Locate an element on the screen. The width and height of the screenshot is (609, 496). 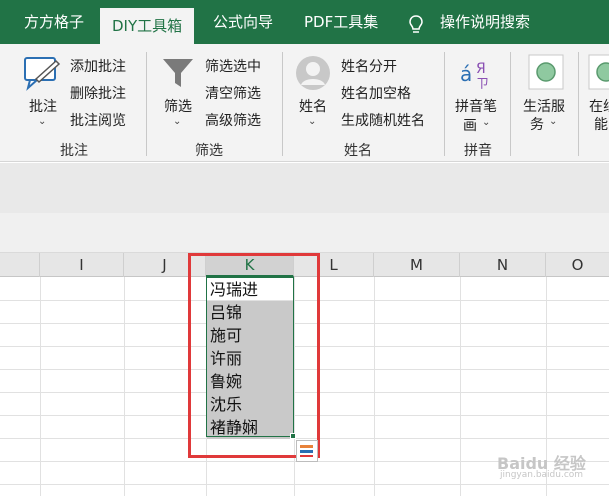
clear-filter-button: 清空筛选 is located at coordinates (233, 93).